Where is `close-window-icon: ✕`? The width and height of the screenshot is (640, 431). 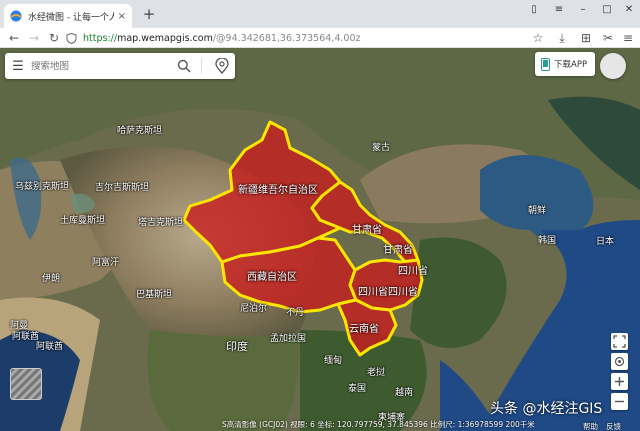
close-window-icon: ✕ is located at coordinates (629, 10).